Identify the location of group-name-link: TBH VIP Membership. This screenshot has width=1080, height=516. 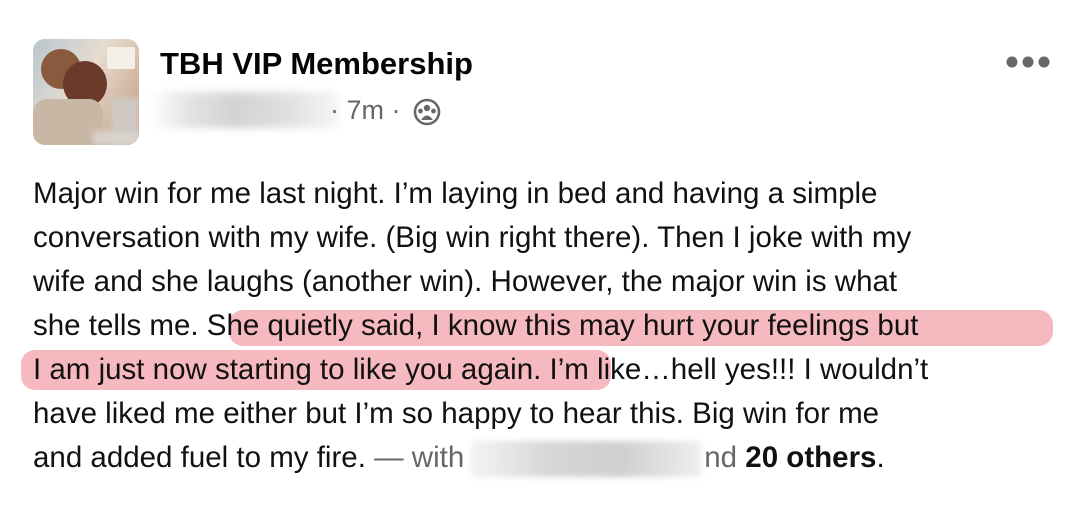
(316, 64).